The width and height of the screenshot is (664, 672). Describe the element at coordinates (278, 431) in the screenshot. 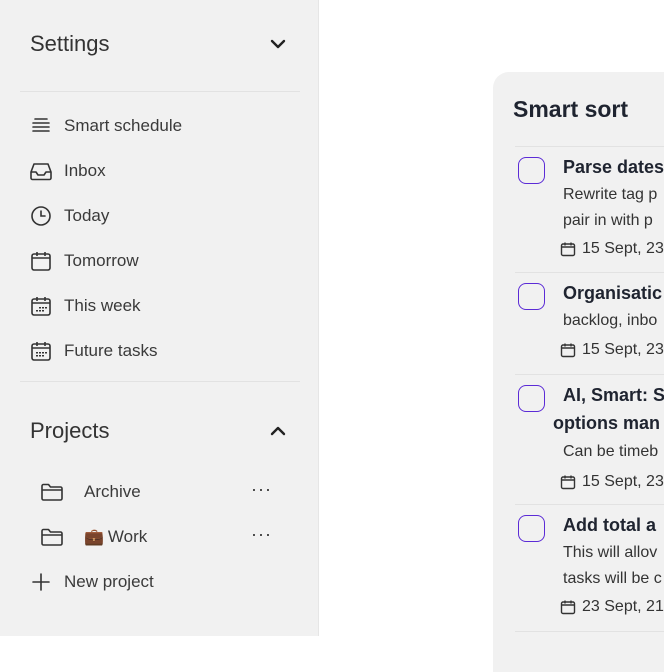

I see `chevron-up-icon` at that location.